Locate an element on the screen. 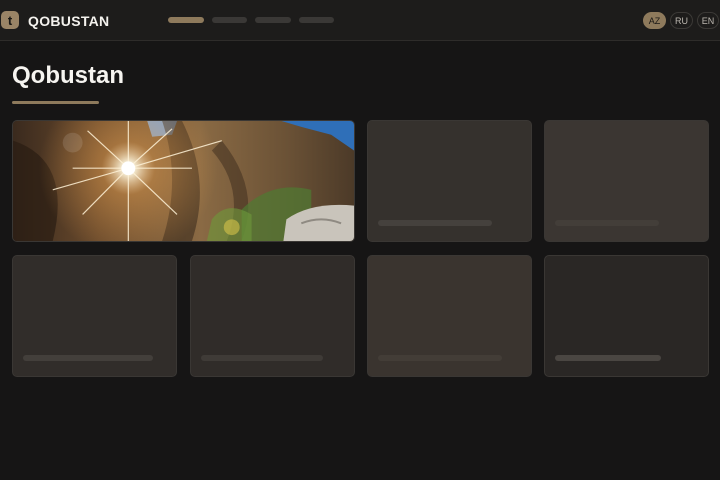 The image size is (720, 480). sunburst-rock-photo is located at coordinates (183, 181).